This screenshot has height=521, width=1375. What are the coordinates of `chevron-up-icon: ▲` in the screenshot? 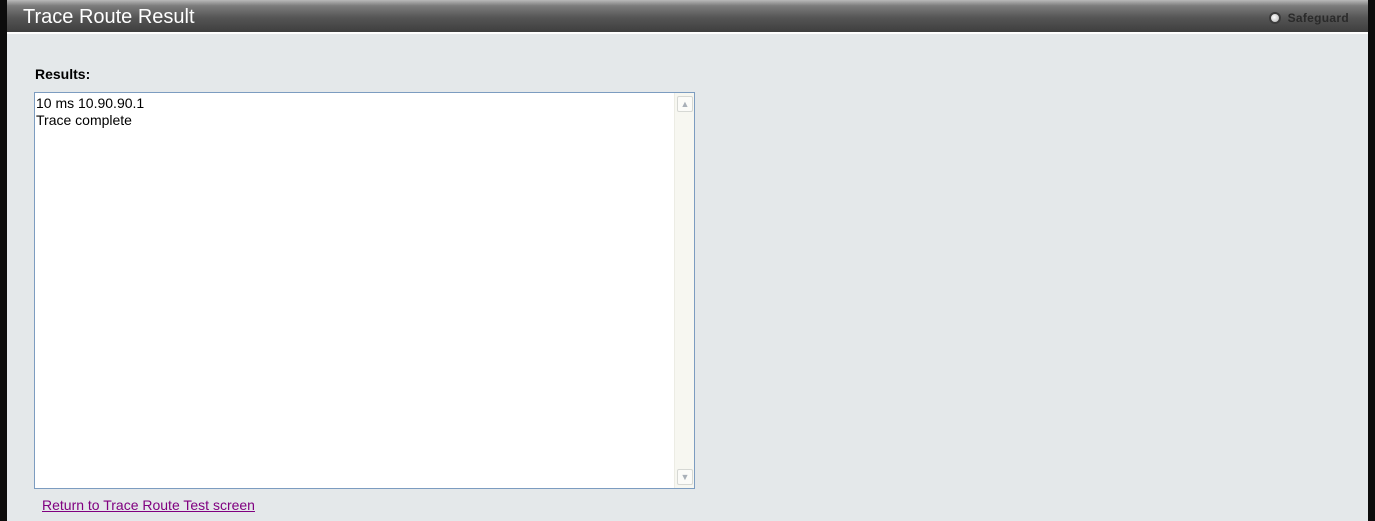 It's located at (685, 104).